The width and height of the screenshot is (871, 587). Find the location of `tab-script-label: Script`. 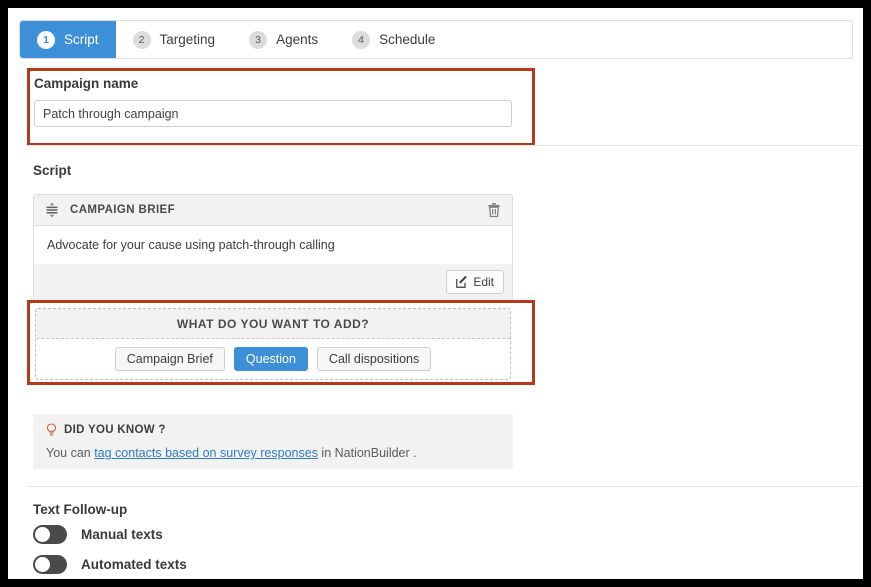

tab-script-label: Script is located at coordinates (81, 39).